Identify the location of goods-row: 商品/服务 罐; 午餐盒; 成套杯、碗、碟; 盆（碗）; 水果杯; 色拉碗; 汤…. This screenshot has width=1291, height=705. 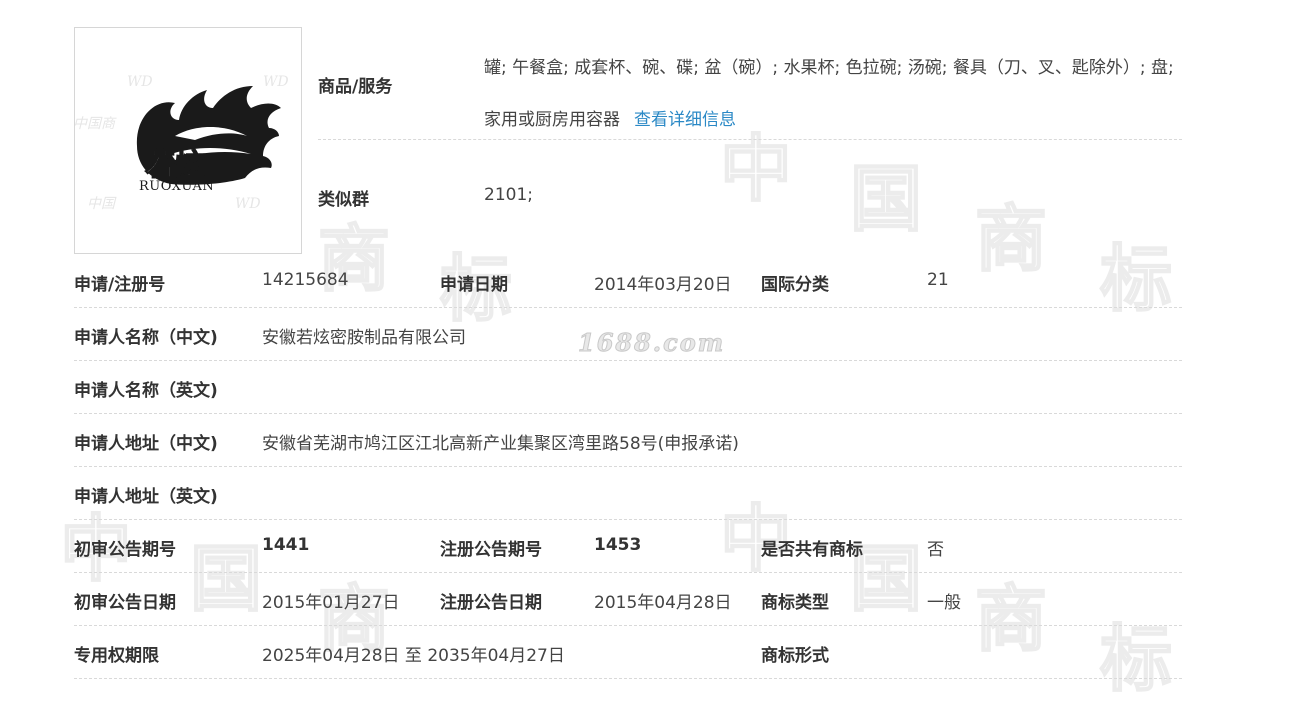
(750, 84).